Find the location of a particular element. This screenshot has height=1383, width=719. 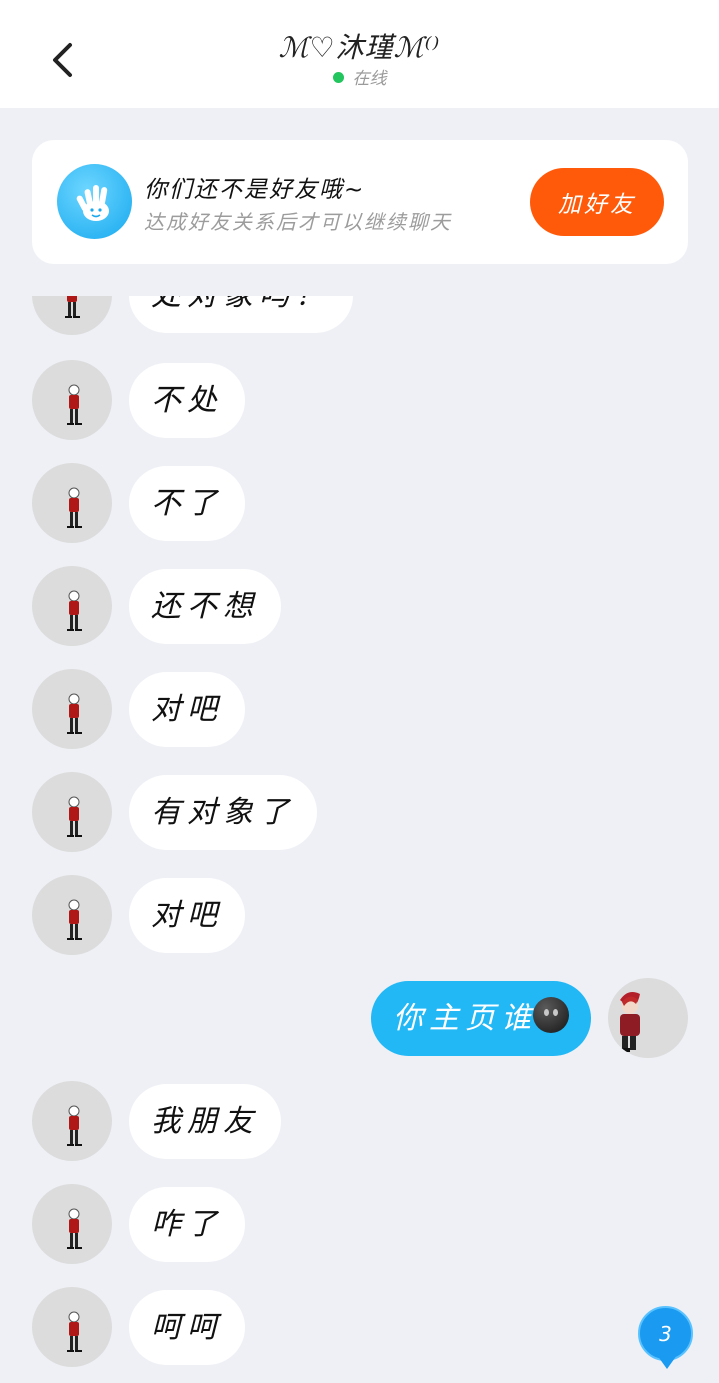

not-friends-notice: 你们还不是好友哦~ 达成好友关系后才可以继续聊天 加好友 is located at coordinates (360, 202).